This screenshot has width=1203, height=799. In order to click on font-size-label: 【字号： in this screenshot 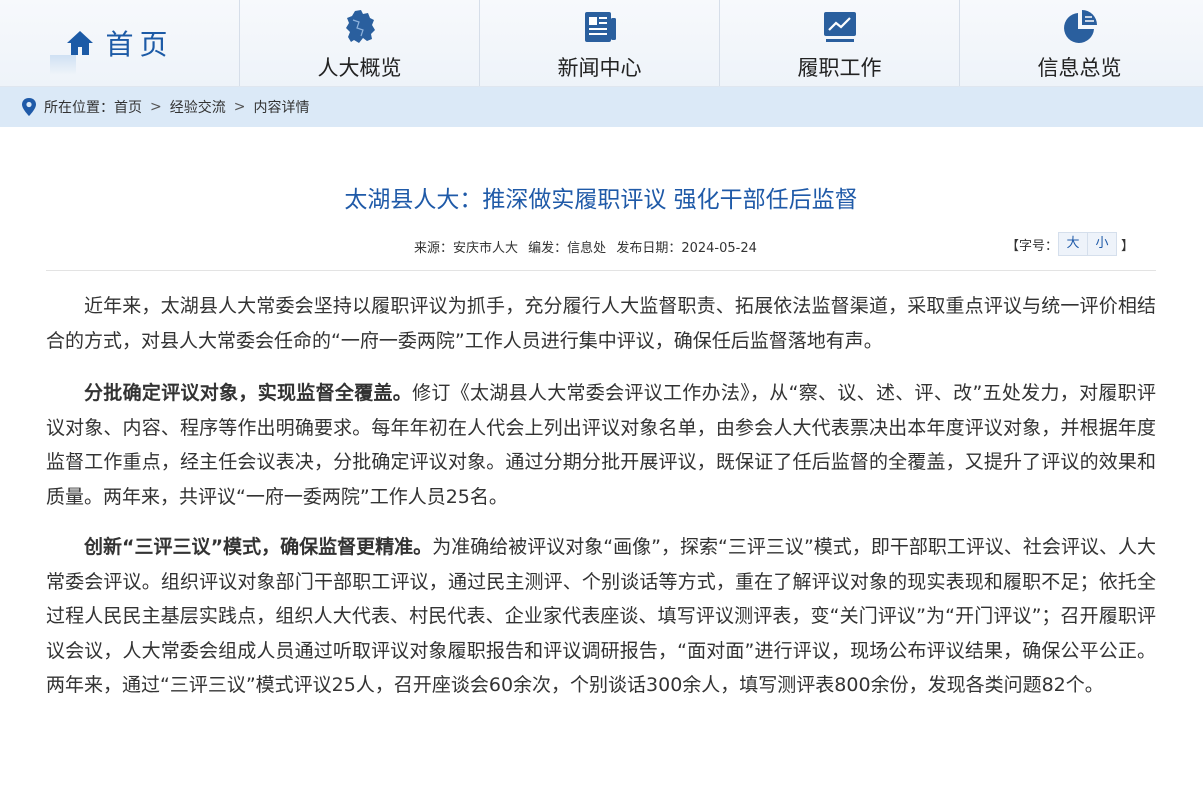, I will do `click(1031, 246)`.